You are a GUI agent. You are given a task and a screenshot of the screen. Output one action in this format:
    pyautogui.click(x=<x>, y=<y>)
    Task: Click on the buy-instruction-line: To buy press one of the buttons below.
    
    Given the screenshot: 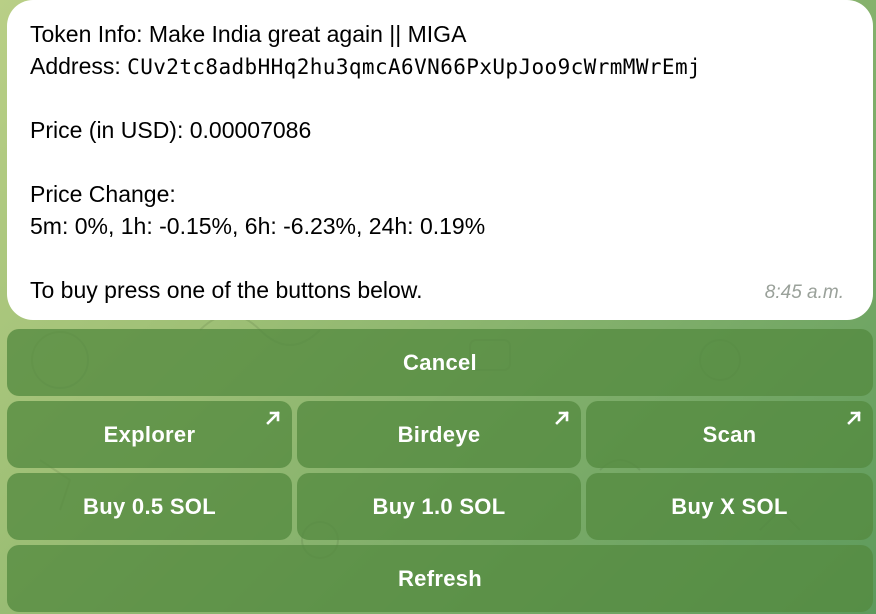 What is the action you would take?
    pyautogui.click(x=226, y=290)
    